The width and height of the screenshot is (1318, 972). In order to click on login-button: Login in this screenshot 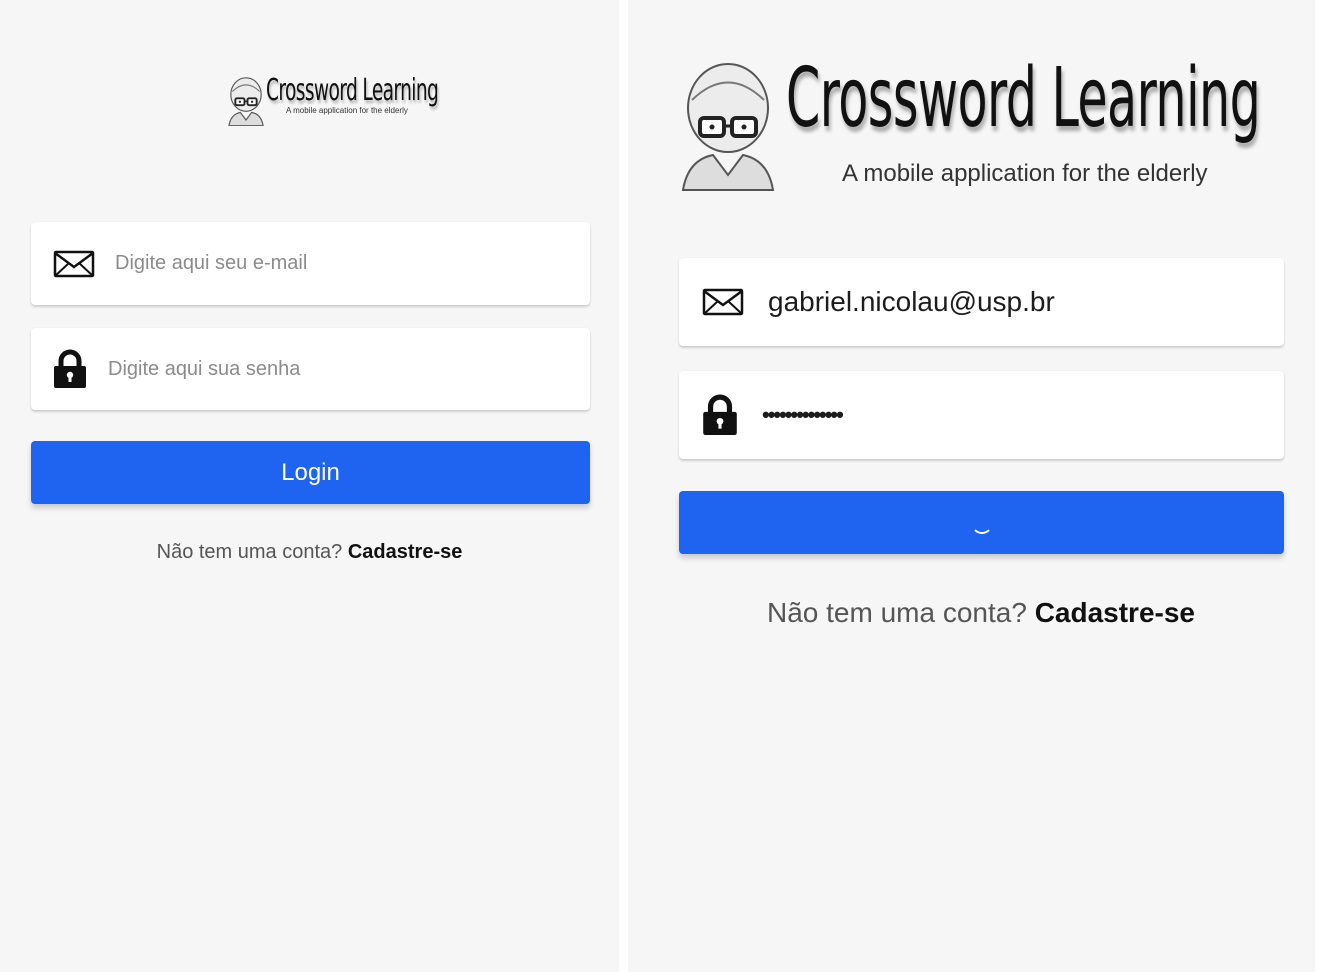, I will do `click(310, 472)`.